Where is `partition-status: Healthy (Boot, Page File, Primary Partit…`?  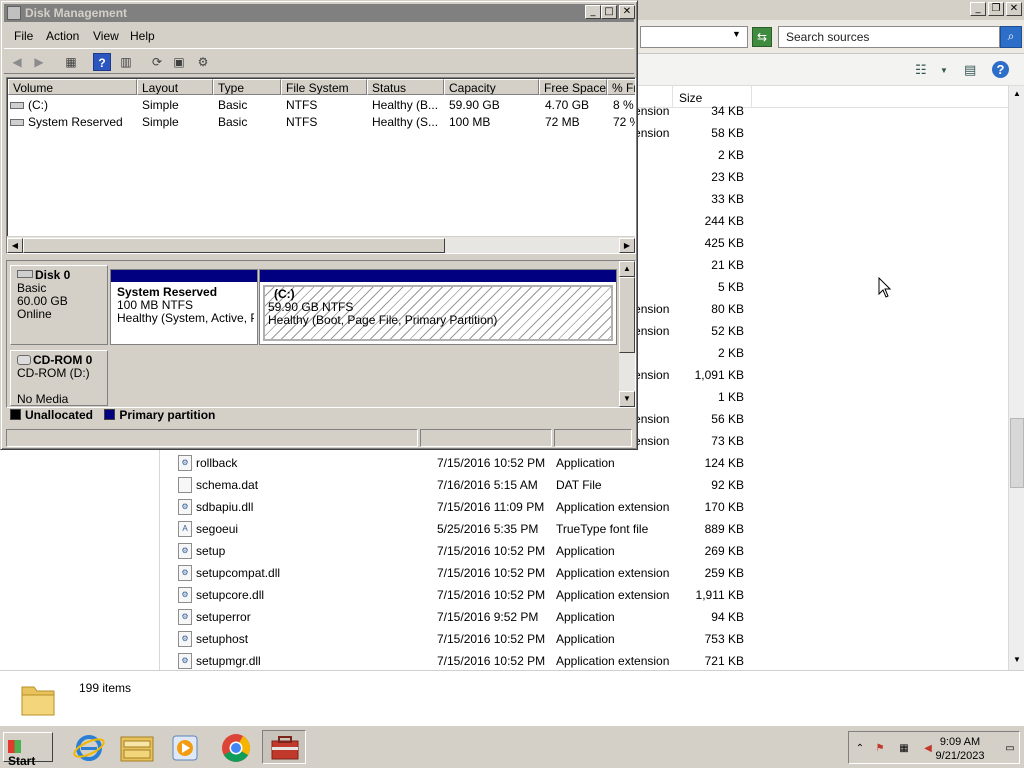
partition-status: Healthy (Boot, Page File, Primary Partit… is located at coordinates (383, 320).